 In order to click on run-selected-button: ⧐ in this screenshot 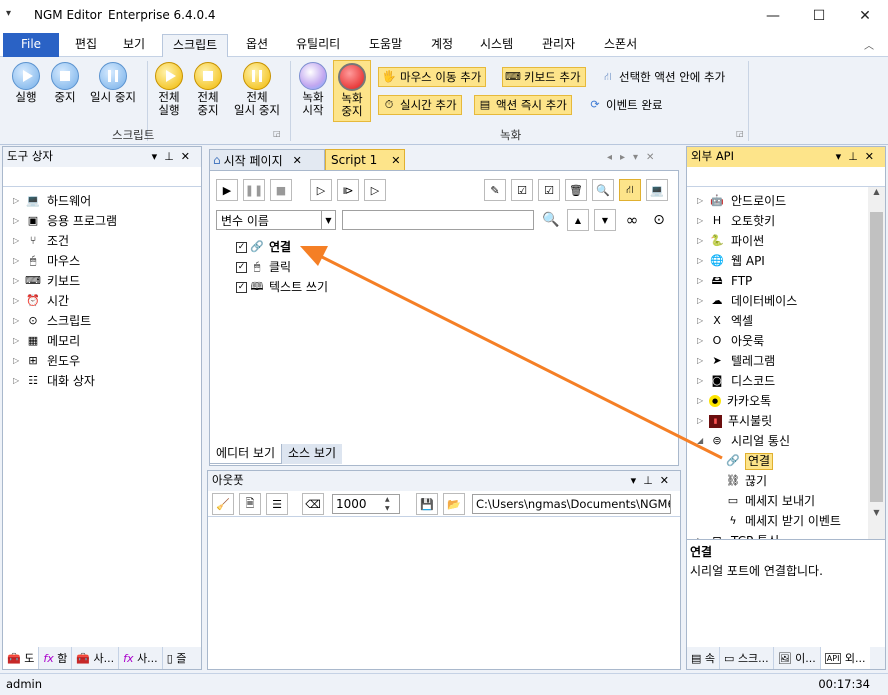, I will do `click(348, 190)`.